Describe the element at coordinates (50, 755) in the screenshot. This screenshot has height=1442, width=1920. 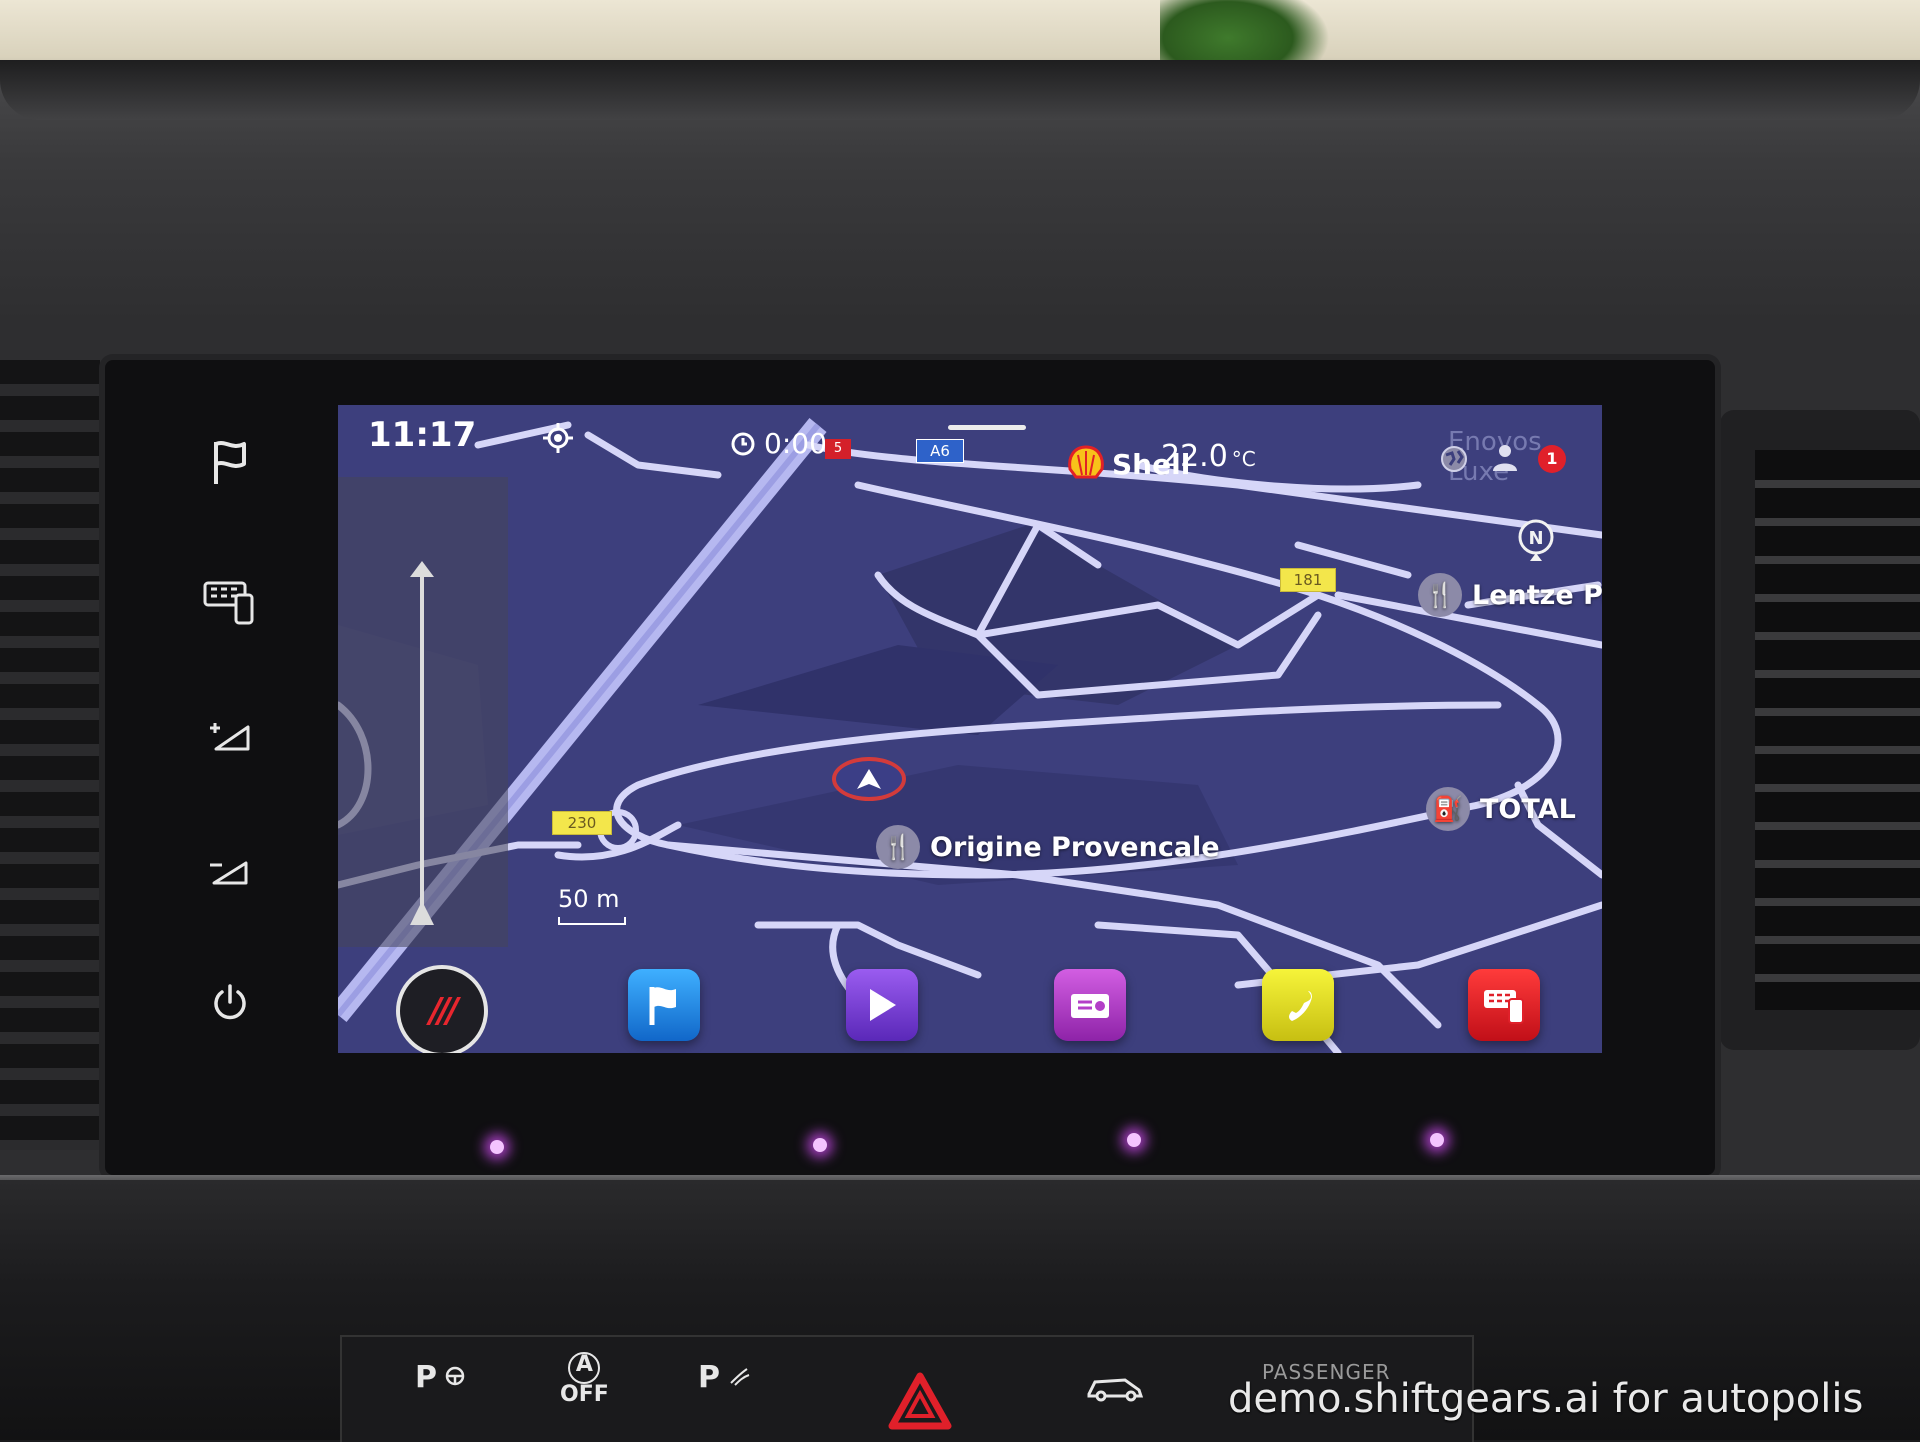
I see `left-air-vent` at that location.